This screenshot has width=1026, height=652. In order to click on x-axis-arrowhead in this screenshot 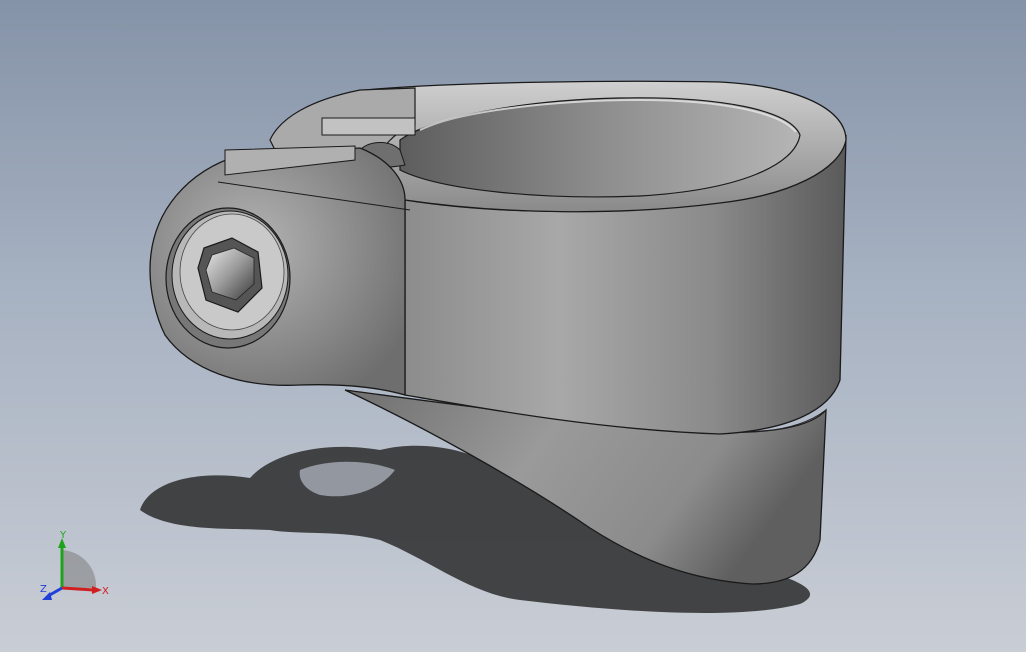, I will do `click(97, 590)`.